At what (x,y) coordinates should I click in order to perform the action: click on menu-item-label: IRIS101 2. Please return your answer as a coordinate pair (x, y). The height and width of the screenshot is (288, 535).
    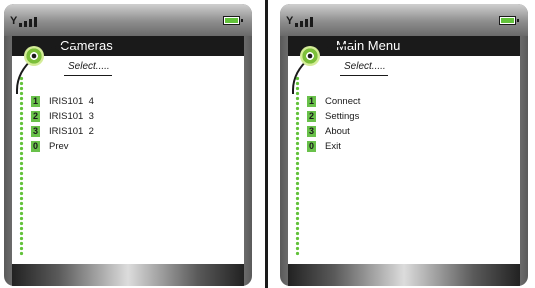
    Looking at the image, I should click on (71, 131).